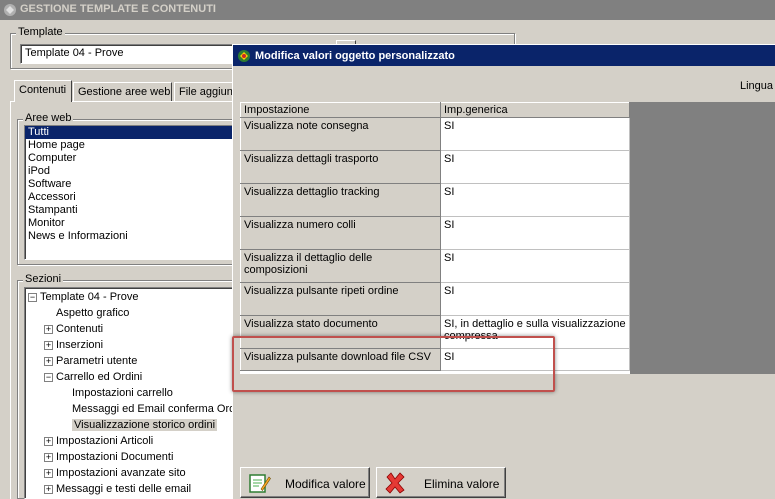 This screenshot has height=499, width=775. What do you see at coordinates (395, 483) in the screenshot?
I see `delete-x-icon` at bounding box center [395, 483].